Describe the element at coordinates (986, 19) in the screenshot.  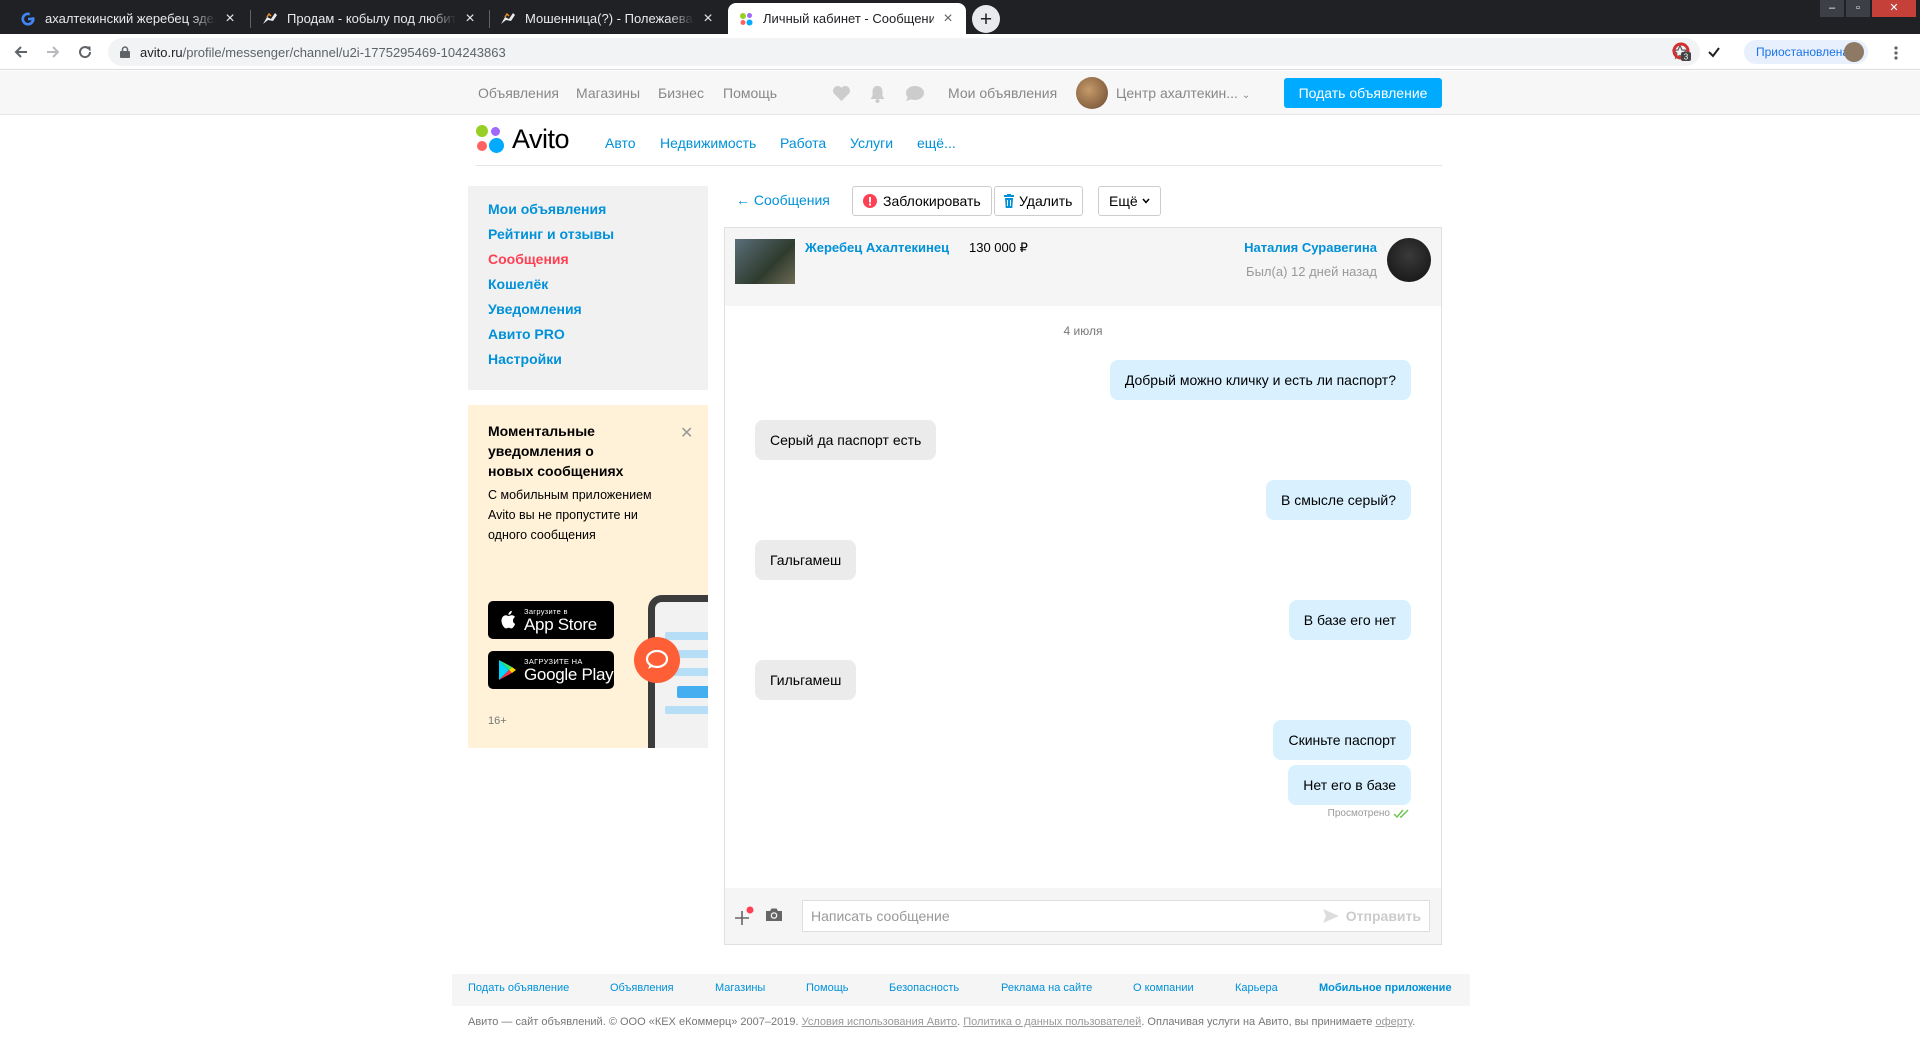
I see `new-tab-button: +` at that location.